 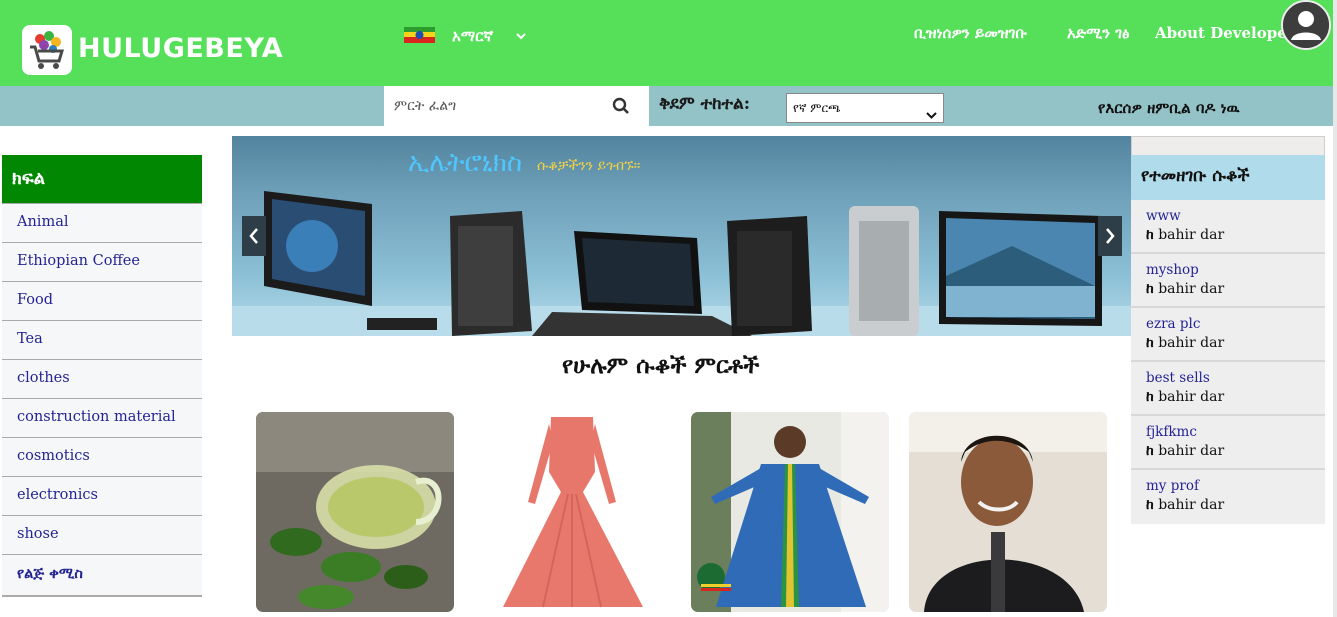 What do you see at coordinates (1163, 216) in the screenshot?
I see `shop-name: www` at bounding box center [1163, 216].